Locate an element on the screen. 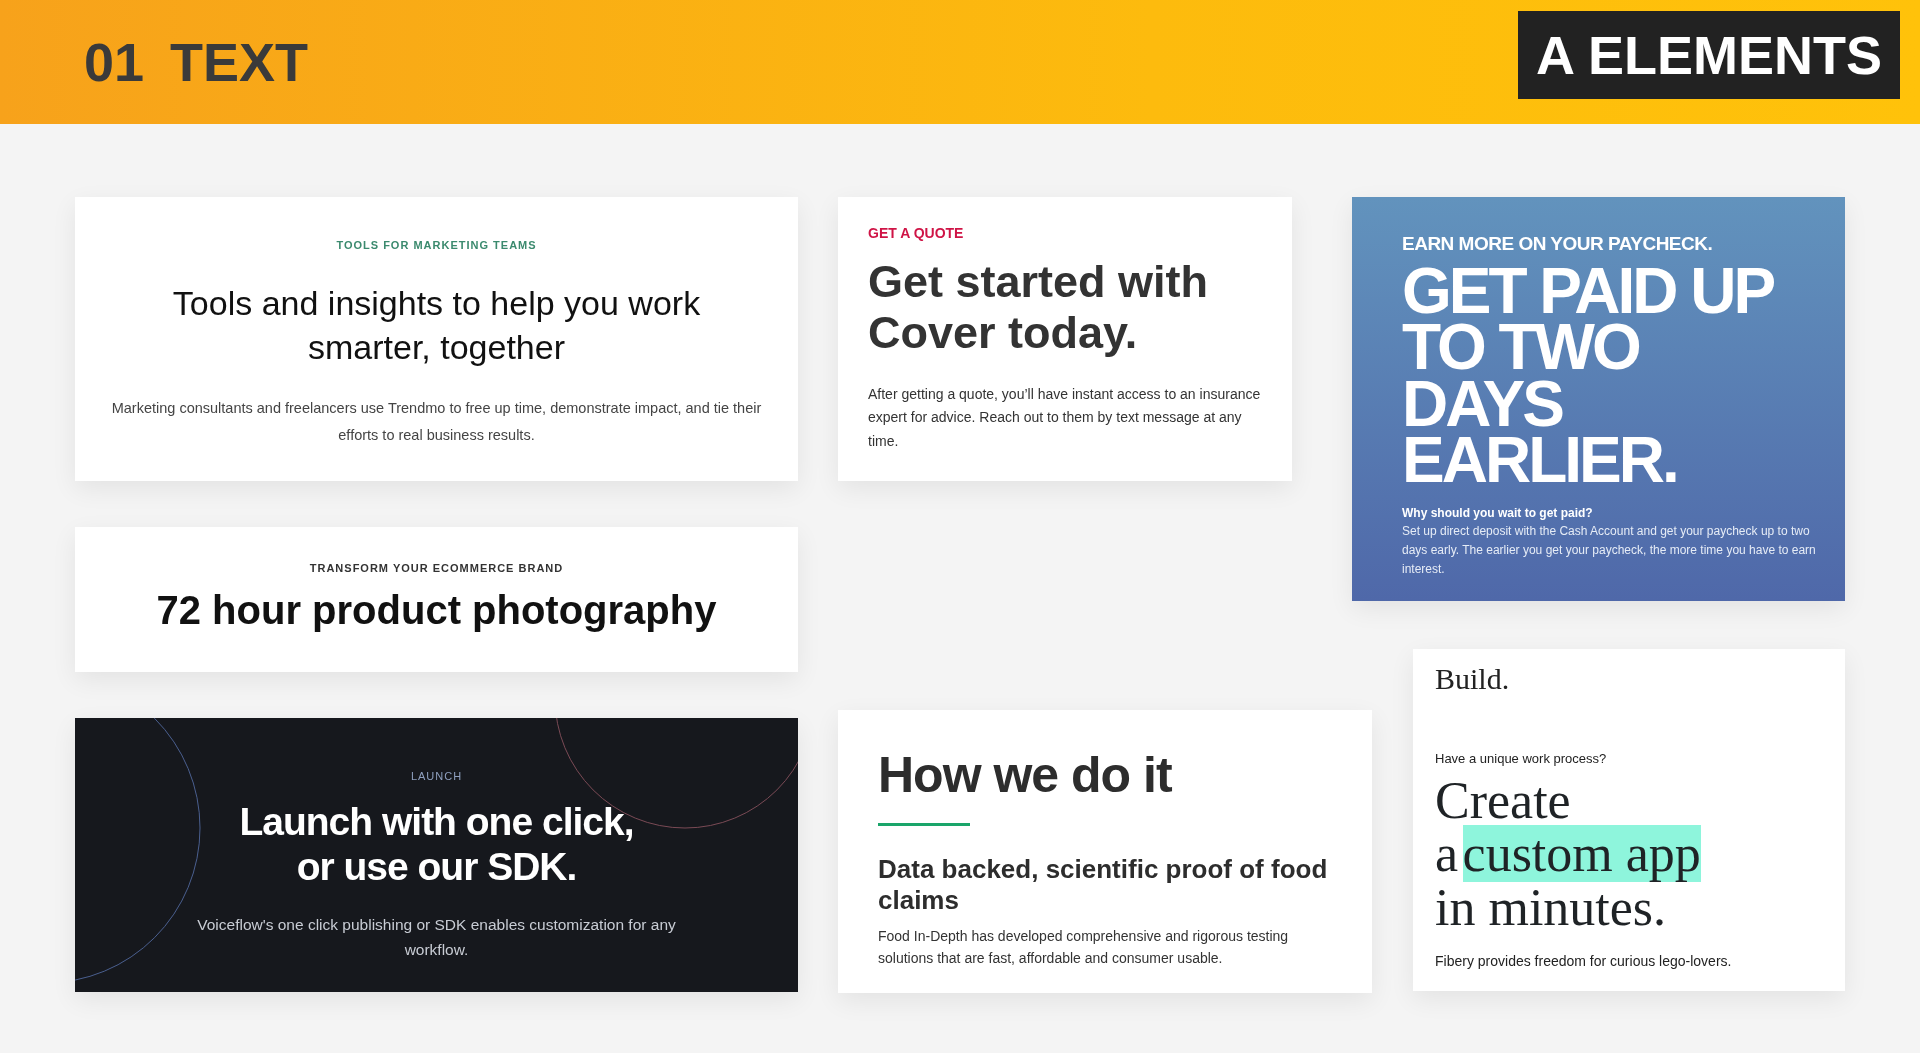 Image resolution: width=1920 pixels, height=1053 pixels. headline-line: GET PAID UP is located at coordinates (1588, 291).